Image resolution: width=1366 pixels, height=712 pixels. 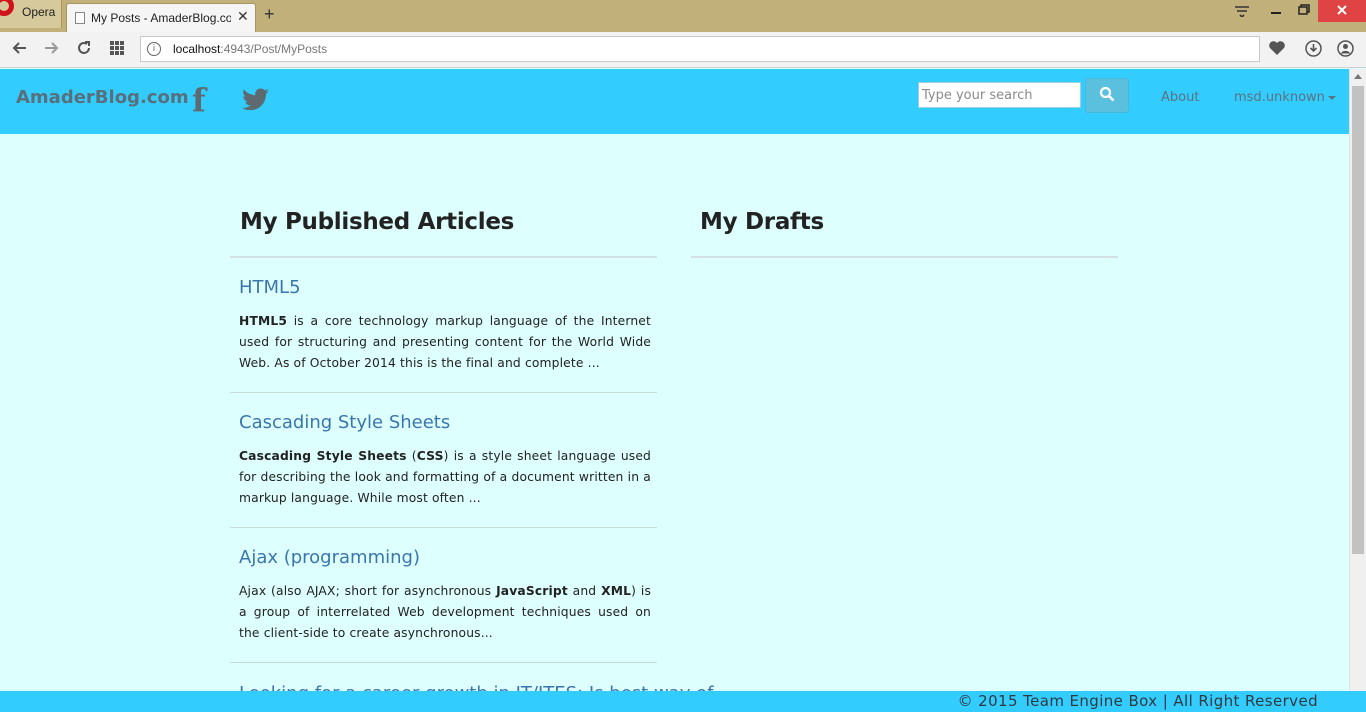 I want to click on search-input, so click(x=999, y=95).